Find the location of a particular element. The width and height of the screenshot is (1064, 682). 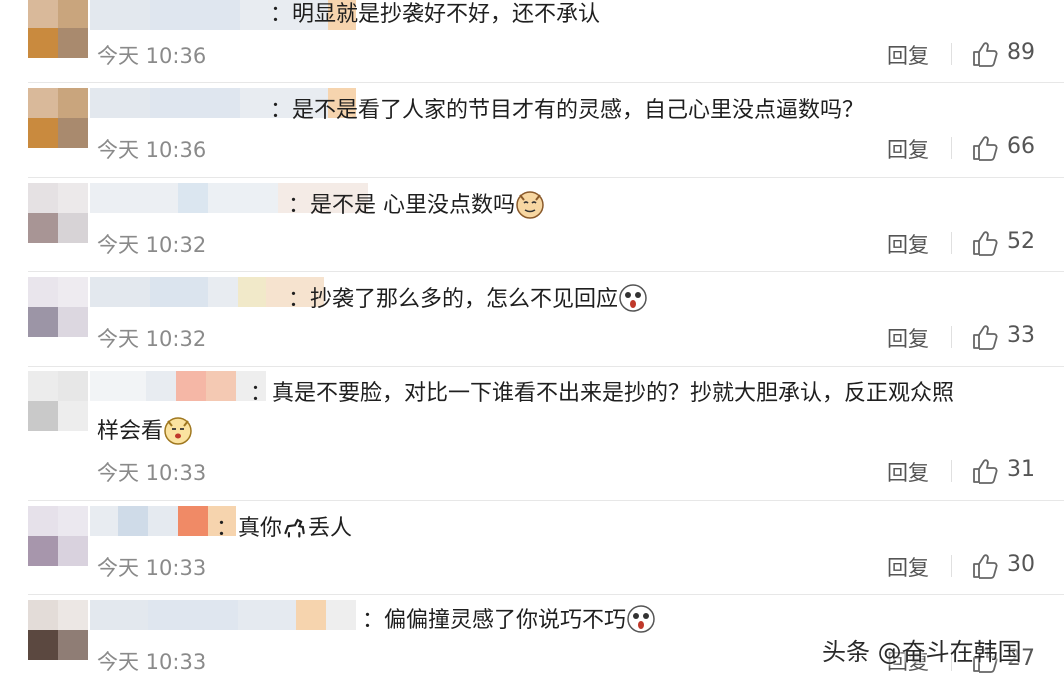

comment-text-content: 丢人 is located at coordinates (330, 528).